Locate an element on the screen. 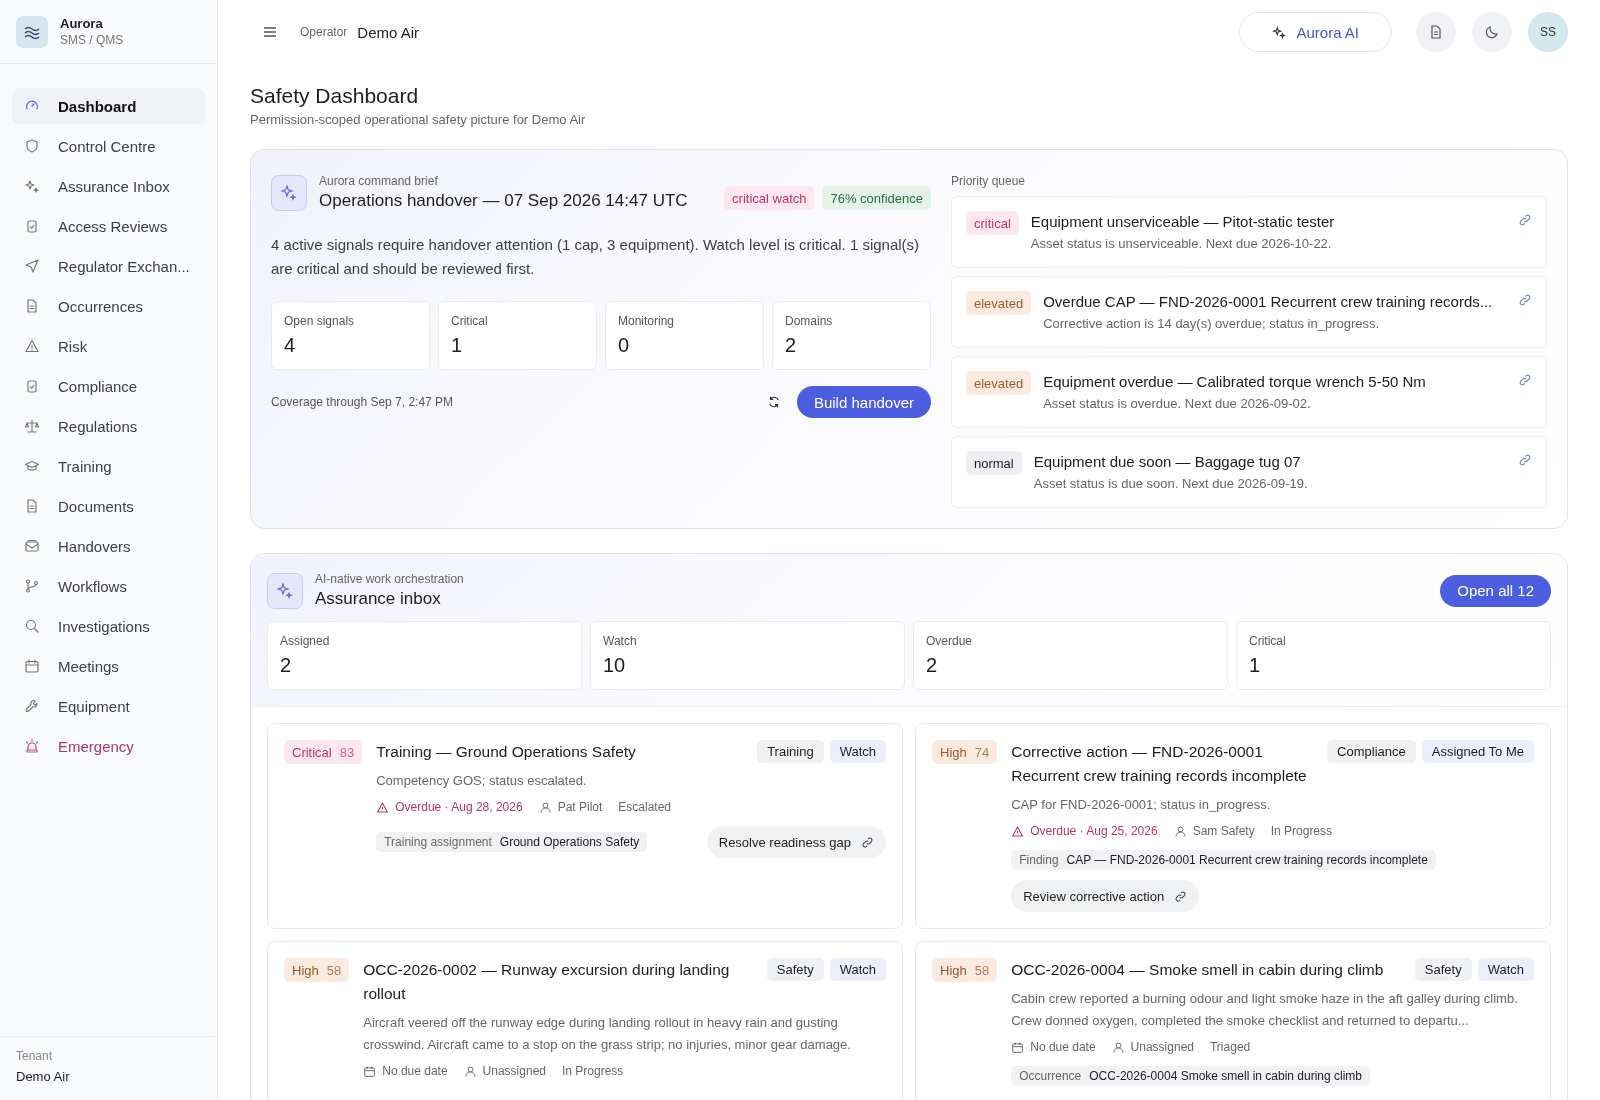 The image size is (1600, 1100). dark-mode-button is located at coordinates (1492, 32).